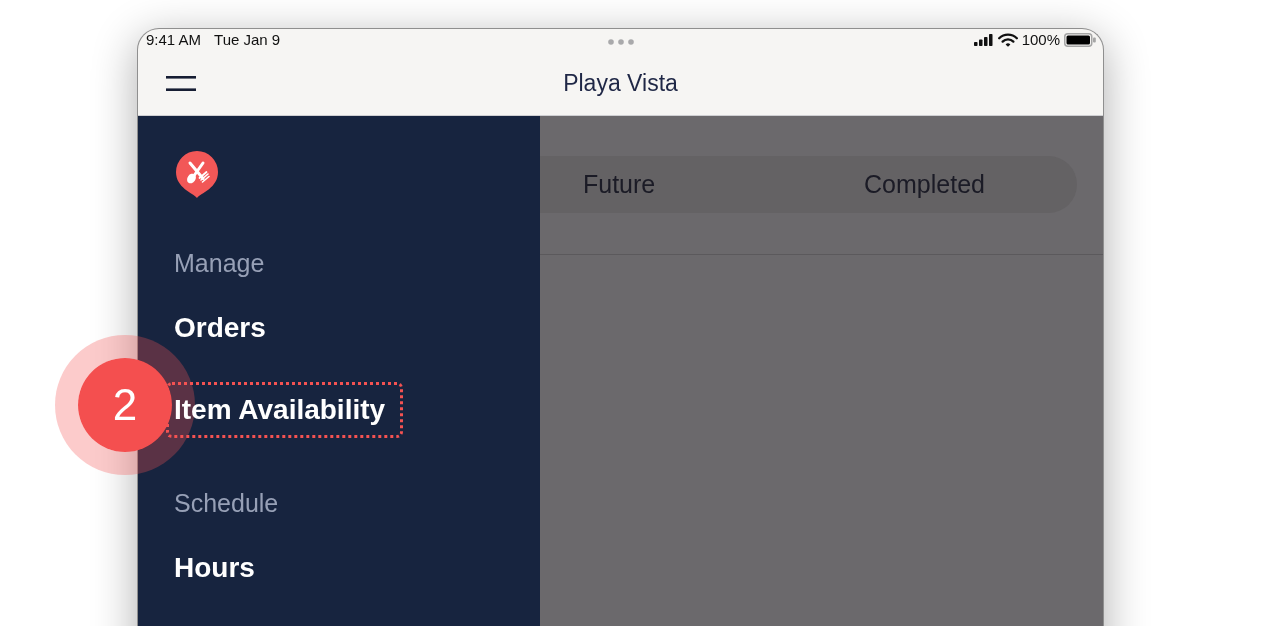  What do you see at coordinates (247, 40) in the screenshot?
I see `status-date: Tue Jan 9` at bounding box center [247, 40].